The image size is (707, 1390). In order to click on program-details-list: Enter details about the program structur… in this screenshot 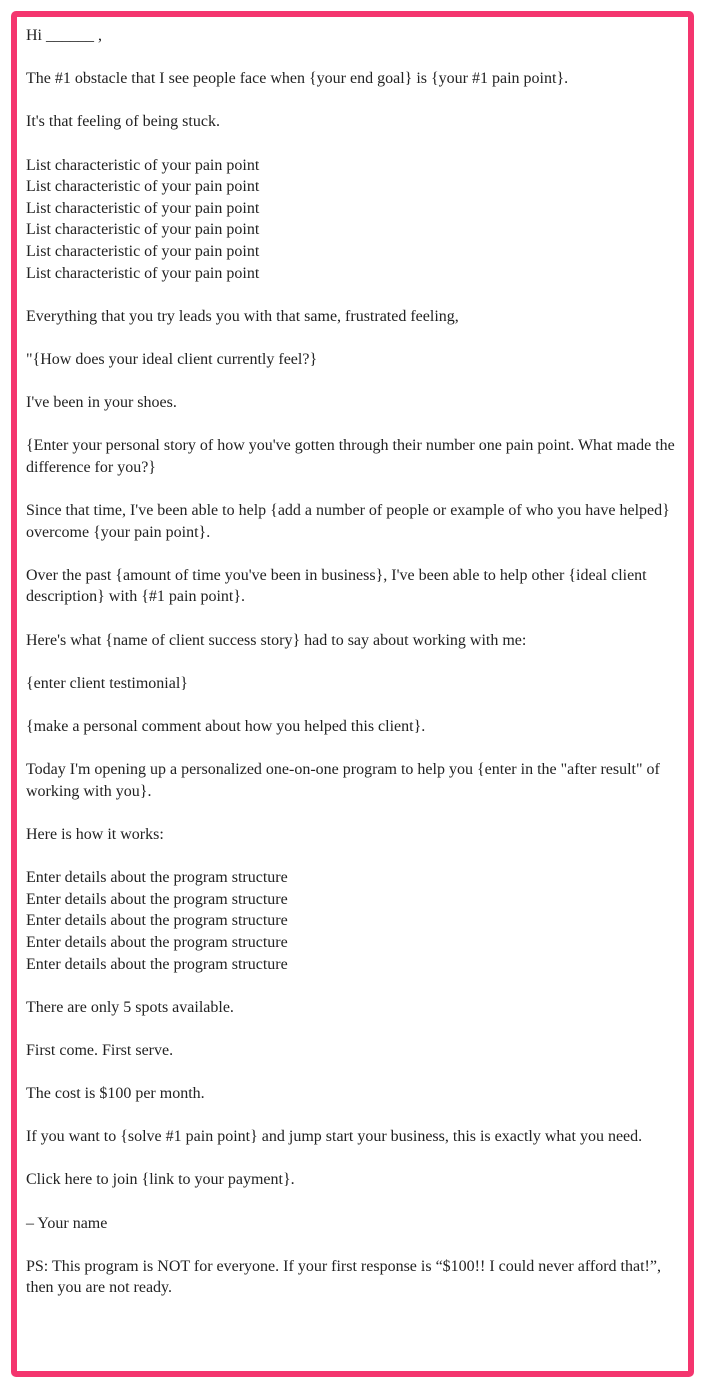, I will do `click(353, 921)`.